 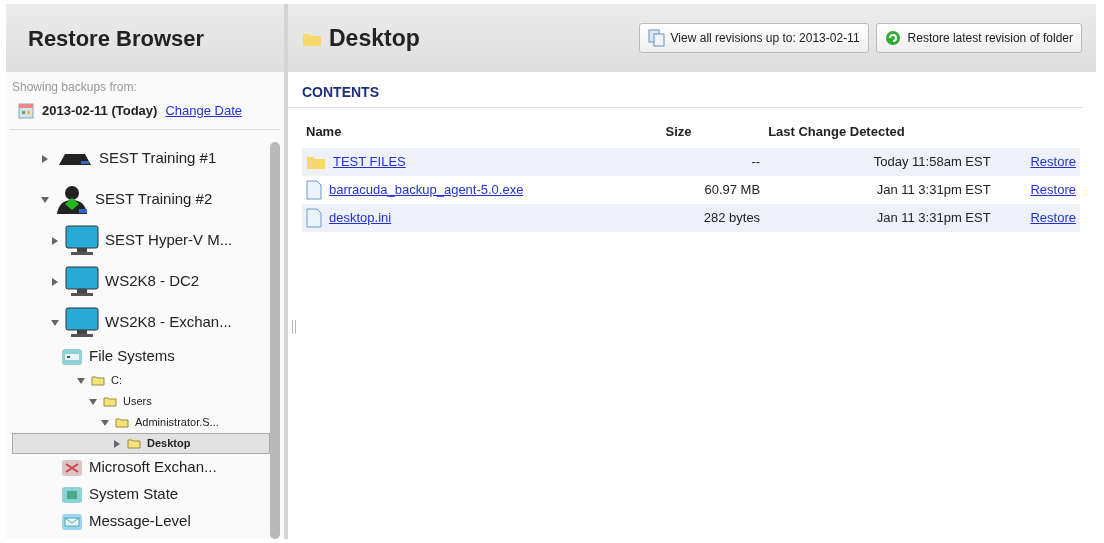 What do you see at coordinates (116, 381) in the screenshot?
I see `tree-label: C:` at bounding box center [116, 381].